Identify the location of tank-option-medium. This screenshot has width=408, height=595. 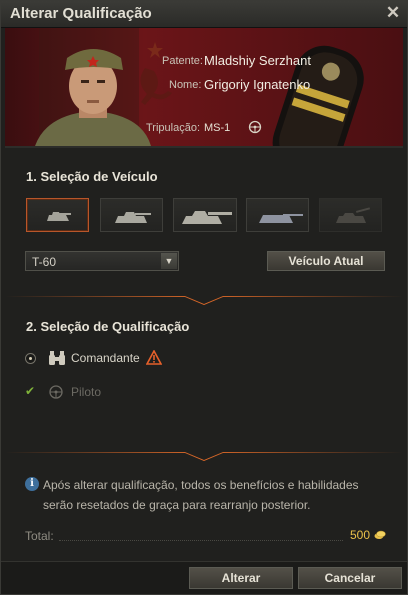
(131, 215).